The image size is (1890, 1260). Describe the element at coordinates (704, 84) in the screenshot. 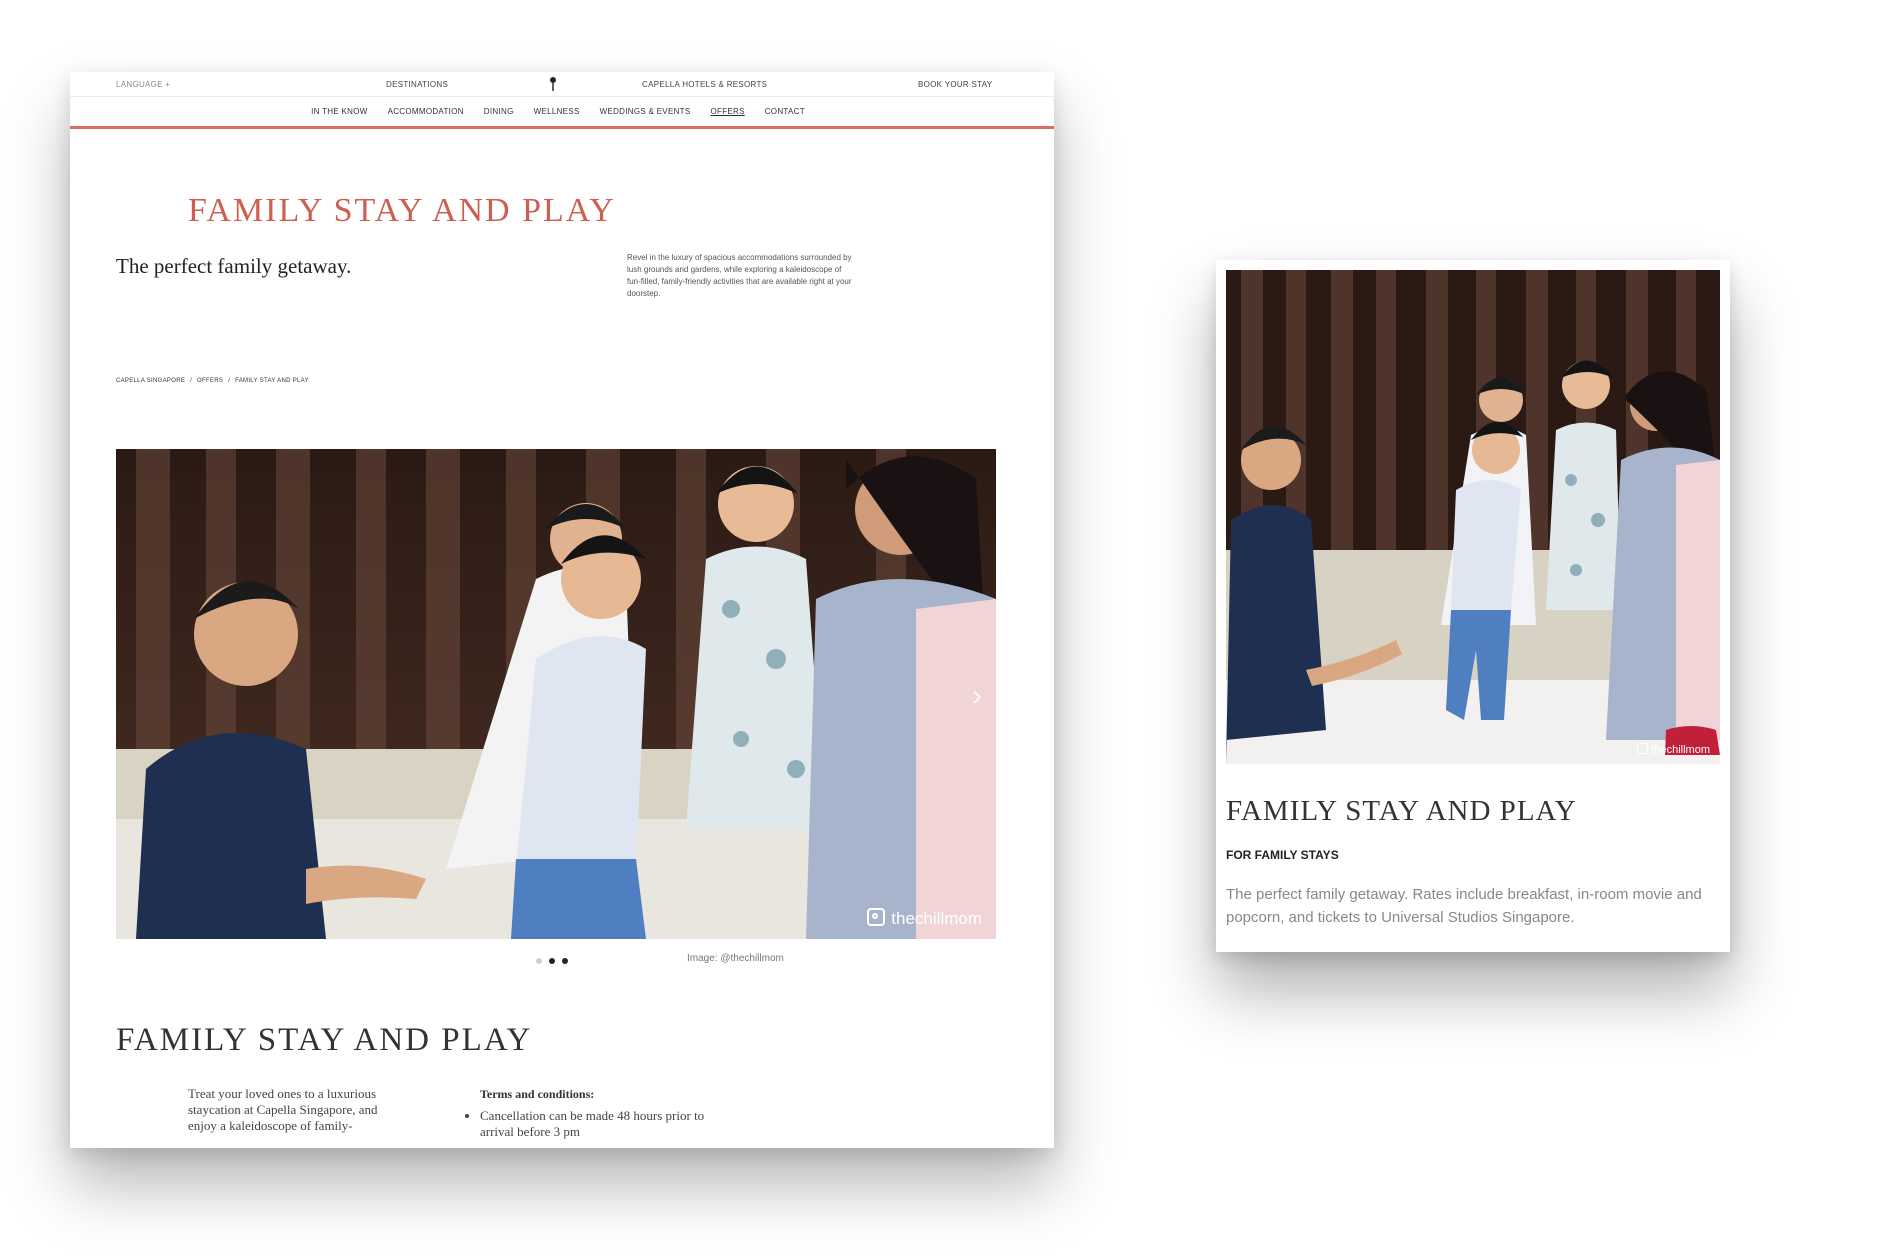

I see `brand-link: CAPELLA HOTELS & RESORTS` at that location.